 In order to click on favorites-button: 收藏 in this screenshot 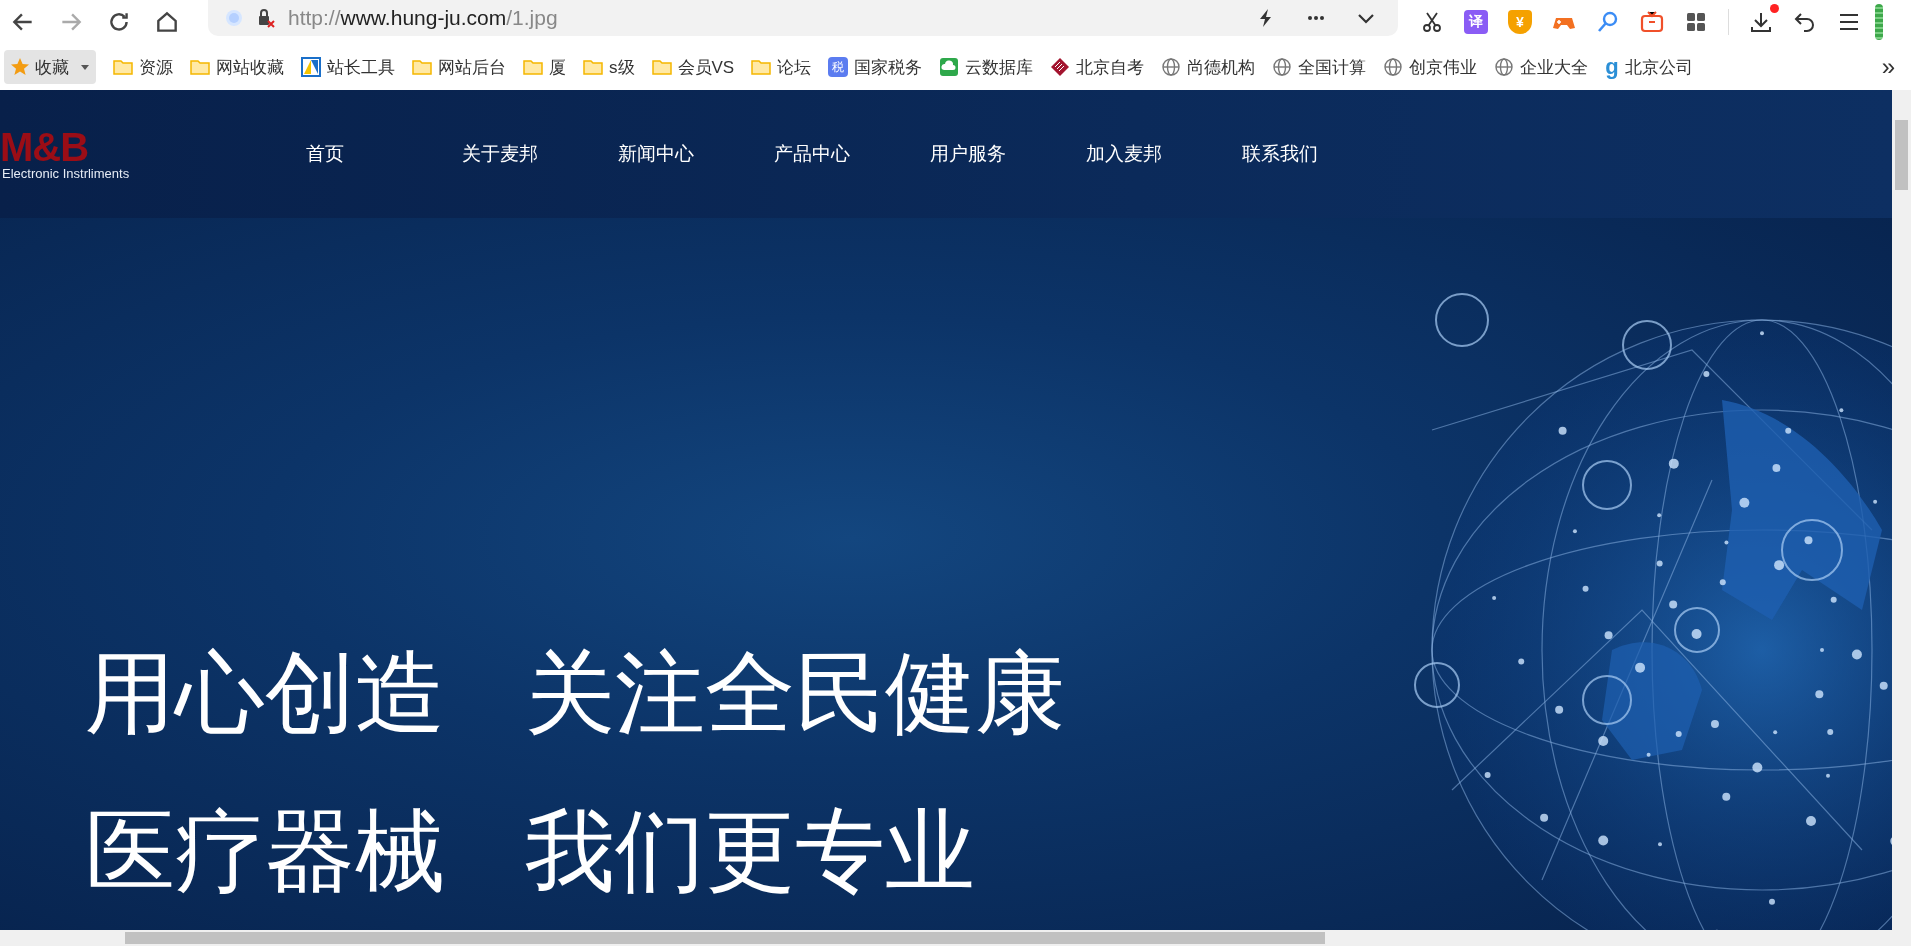, I will do `click(50, 67)`.